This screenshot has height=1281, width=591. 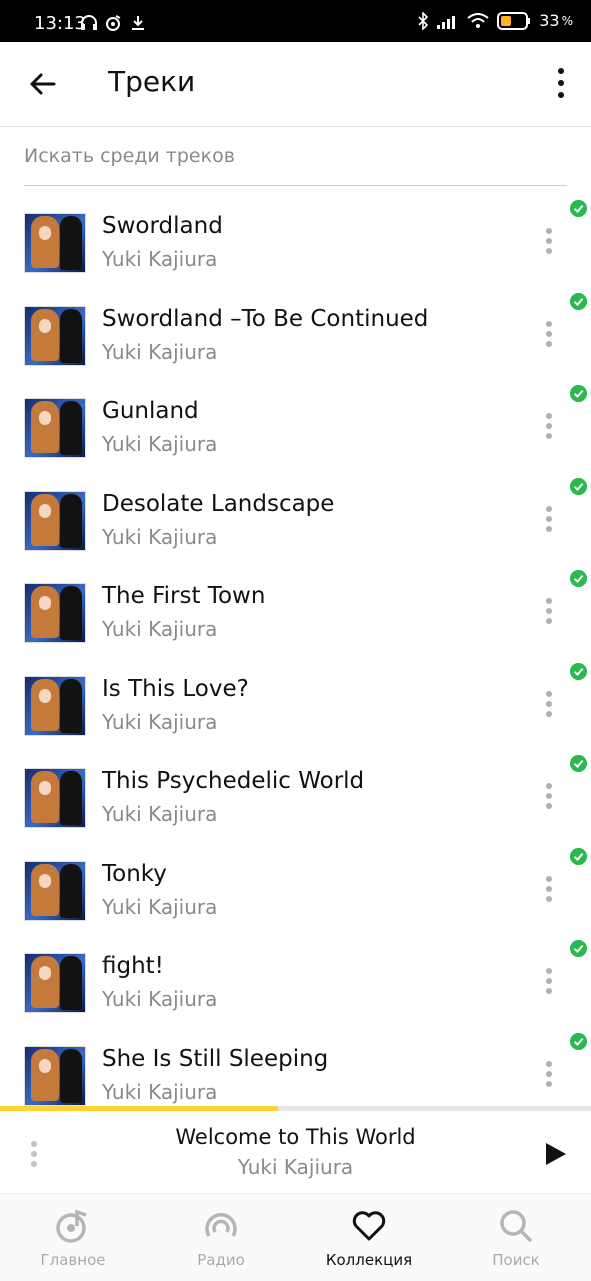 What do you see at coordinates (233, 781) in the screenshot?
I see `track-title: This Psychedelic World` at bounding box center [233, 781].